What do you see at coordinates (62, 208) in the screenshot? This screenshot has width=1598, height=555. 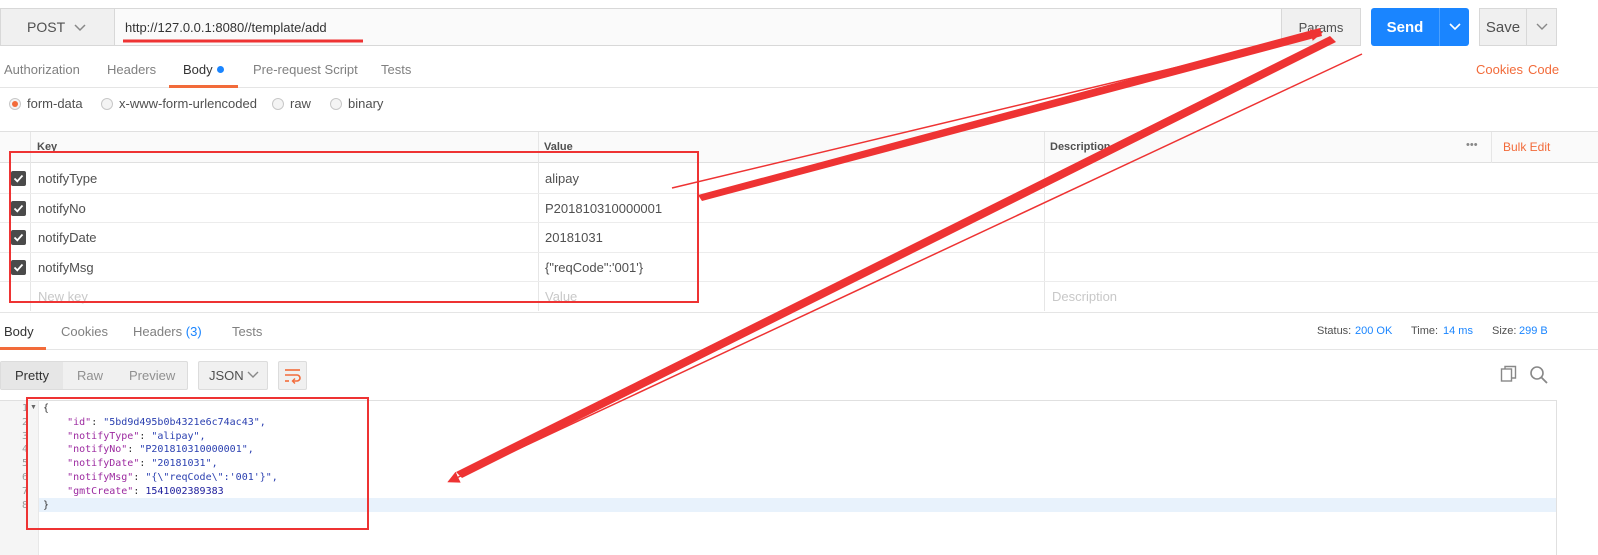 I see `param-key: notifyNo` at bounding box center [62, 208].